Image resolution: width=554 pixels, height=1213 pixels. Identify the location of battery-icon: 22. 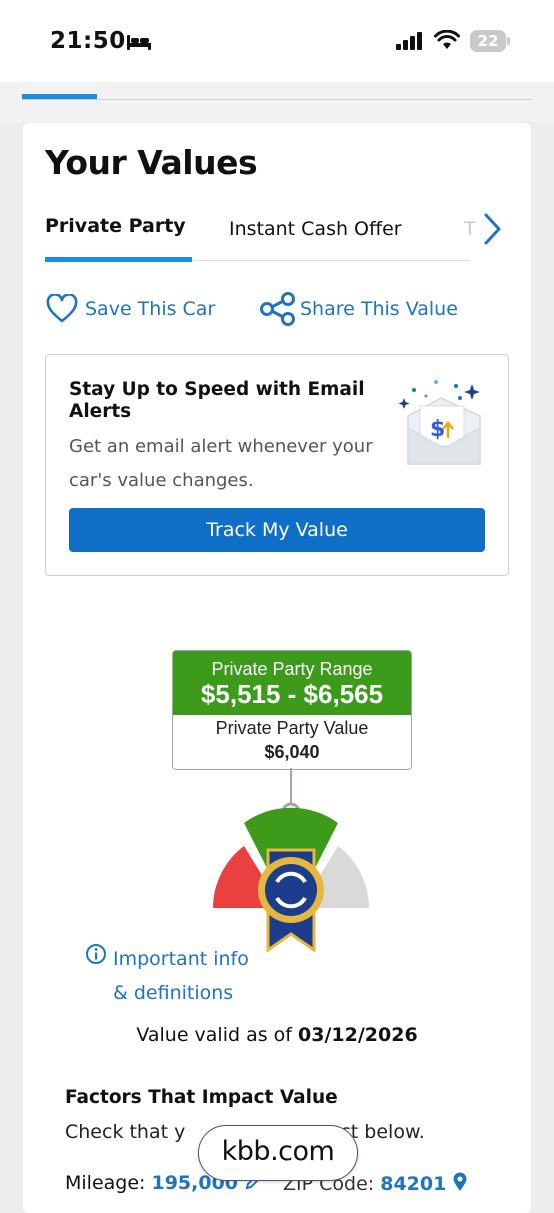
(488, 41).